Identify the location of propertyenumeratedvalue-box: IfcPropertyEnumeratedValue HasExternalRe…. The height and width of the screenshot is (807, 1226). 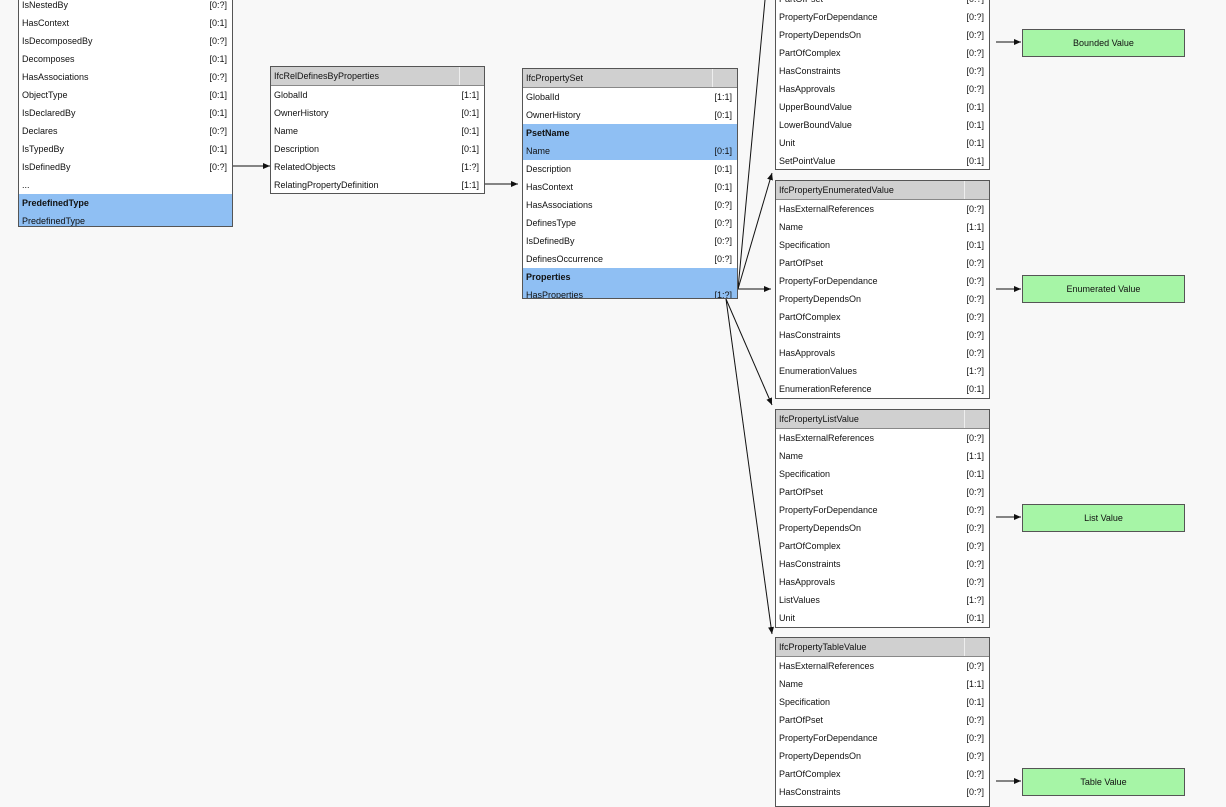
(882, 289).